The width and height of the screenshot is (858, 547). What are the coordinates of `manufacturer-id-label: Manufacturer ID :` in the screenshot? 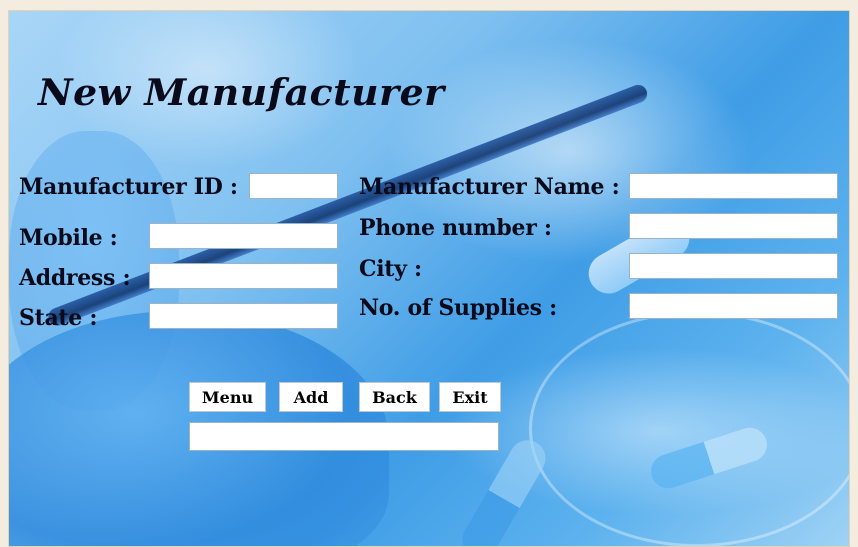 It's located at (128, 187).